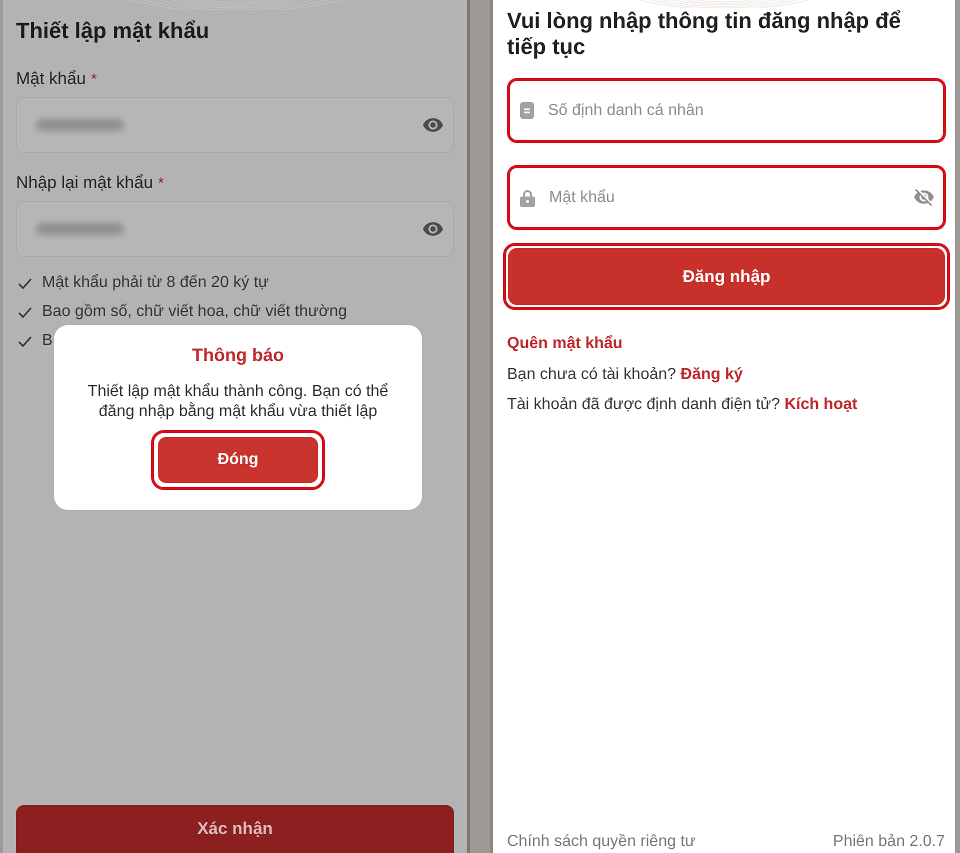  I want to click on id-number-field: Số định danh cá nhân, so click(726, 110).